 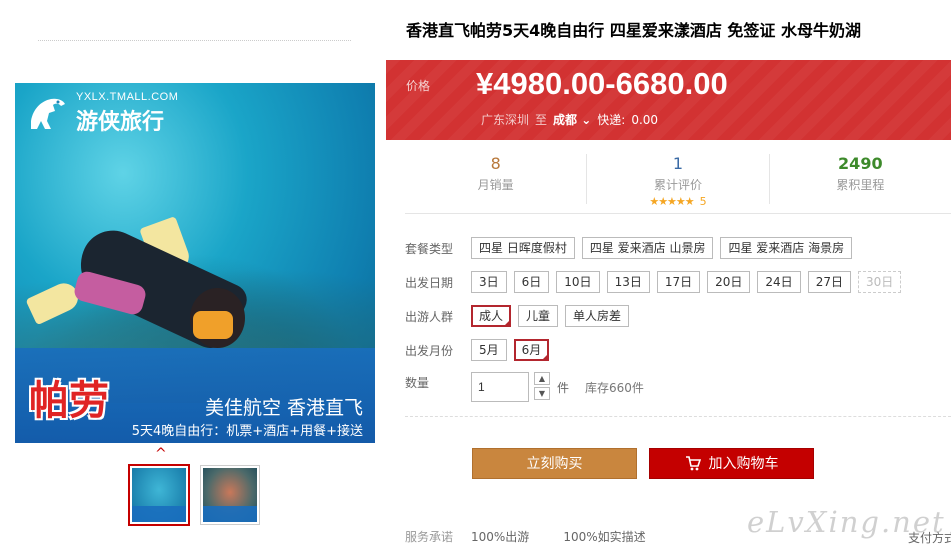 I want to click on logo-name: 游侠旅行, so click(x=120, y=122).